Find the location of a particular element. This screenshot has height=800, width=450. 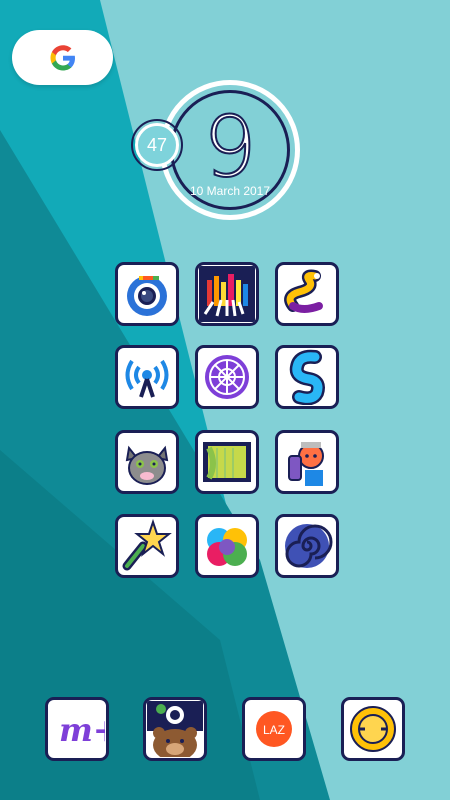

snake-icon is located at coordinates (303, 291).